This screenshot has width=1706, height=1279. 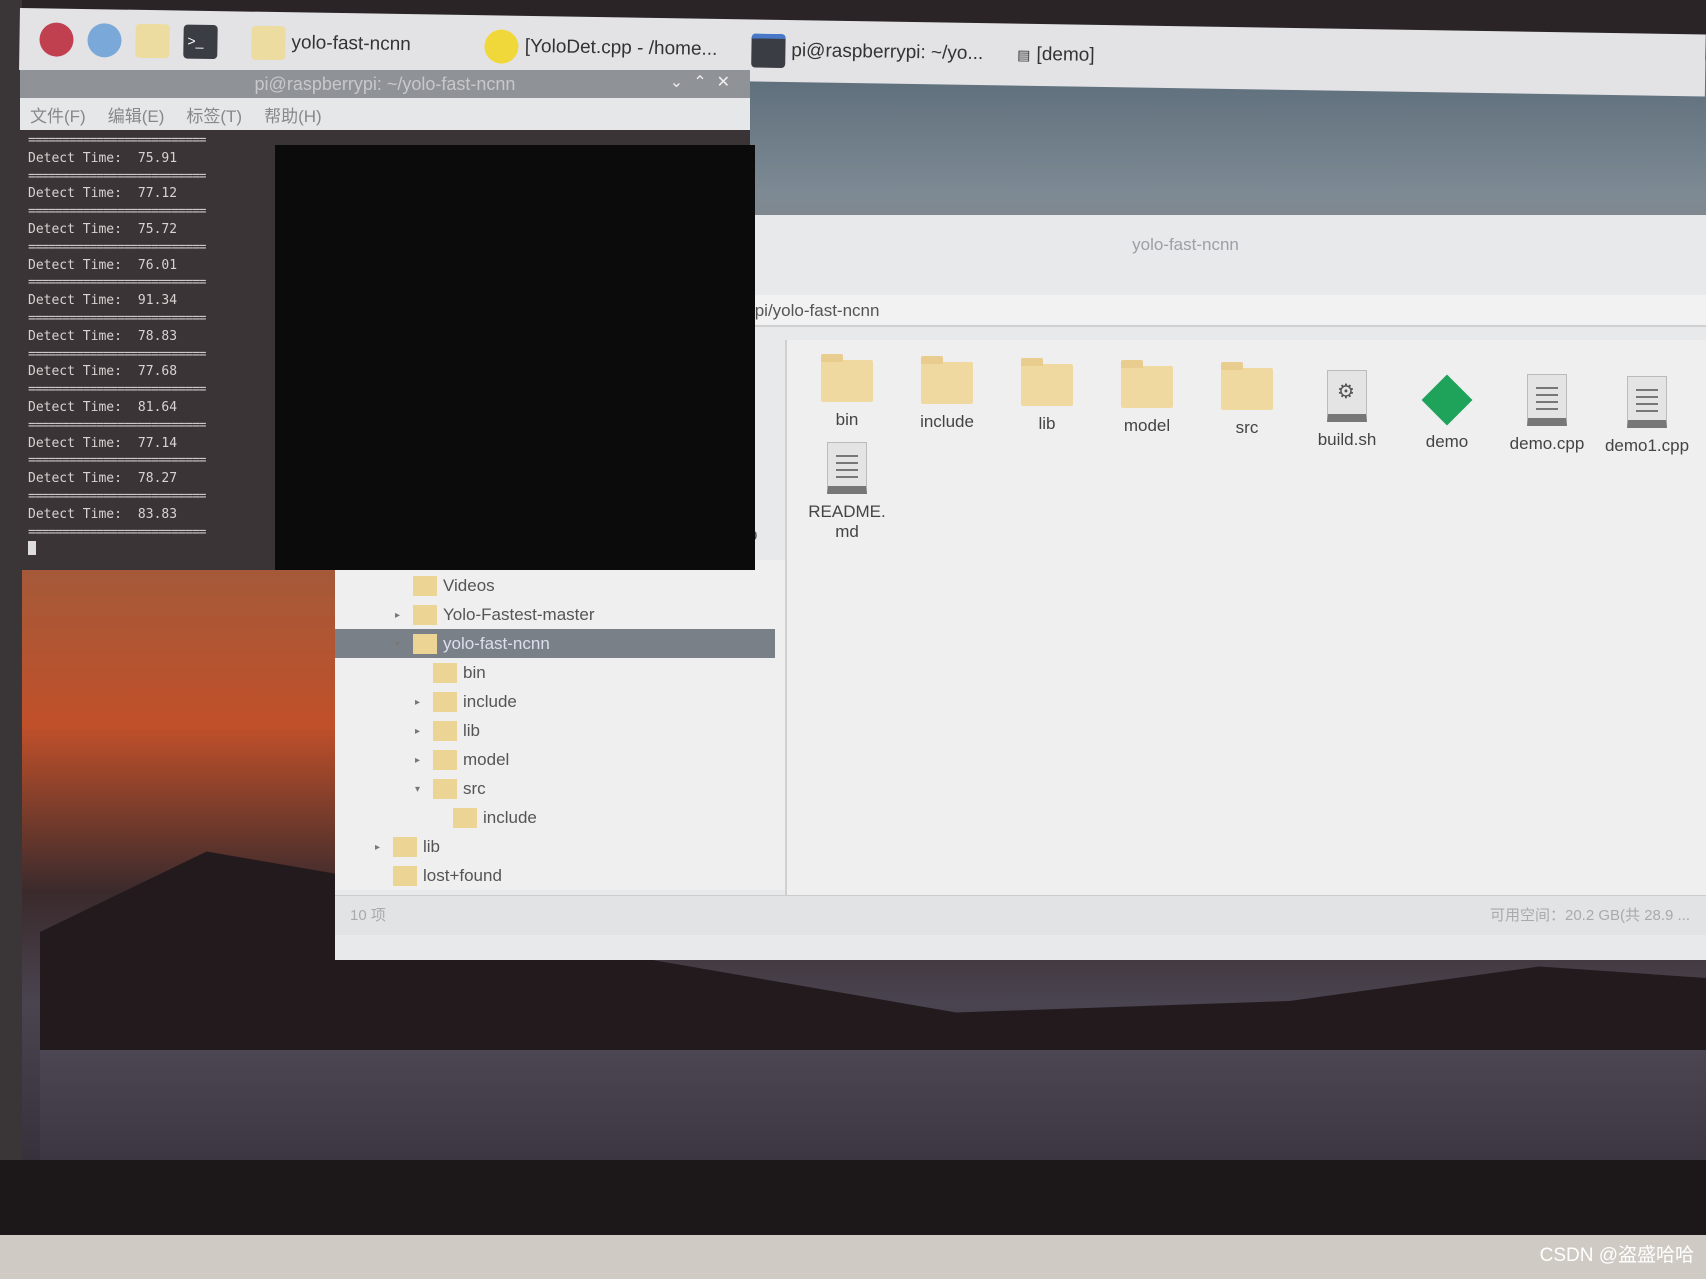 What do you see at coordinates (1647, 445) in the screenshot?
I see `file-name: demo1.cpp` at bounding box center [1647, 445].